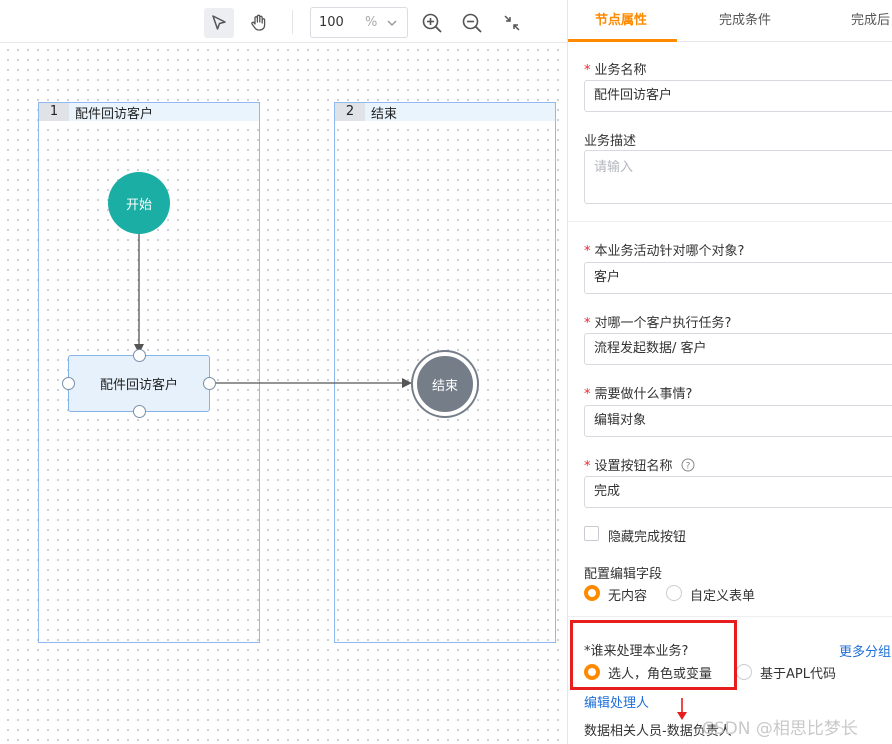 This screenshot has height=744, width=892. What do you see at coordinates (638, 394) in the screenshot?
I see `what-to-do-label: * 需要做什么事情?` at bounding box center [638, 394].